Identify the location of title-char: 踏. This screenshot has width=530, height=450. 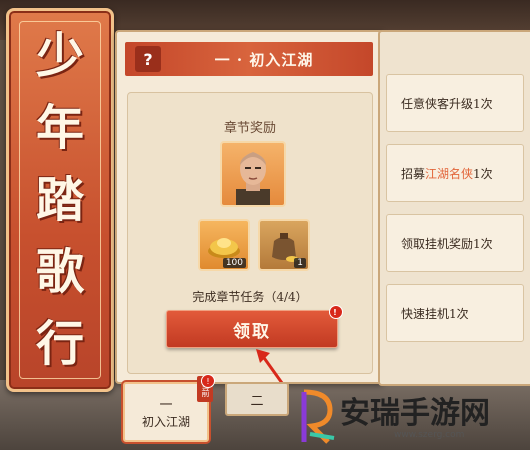
(59, 200).